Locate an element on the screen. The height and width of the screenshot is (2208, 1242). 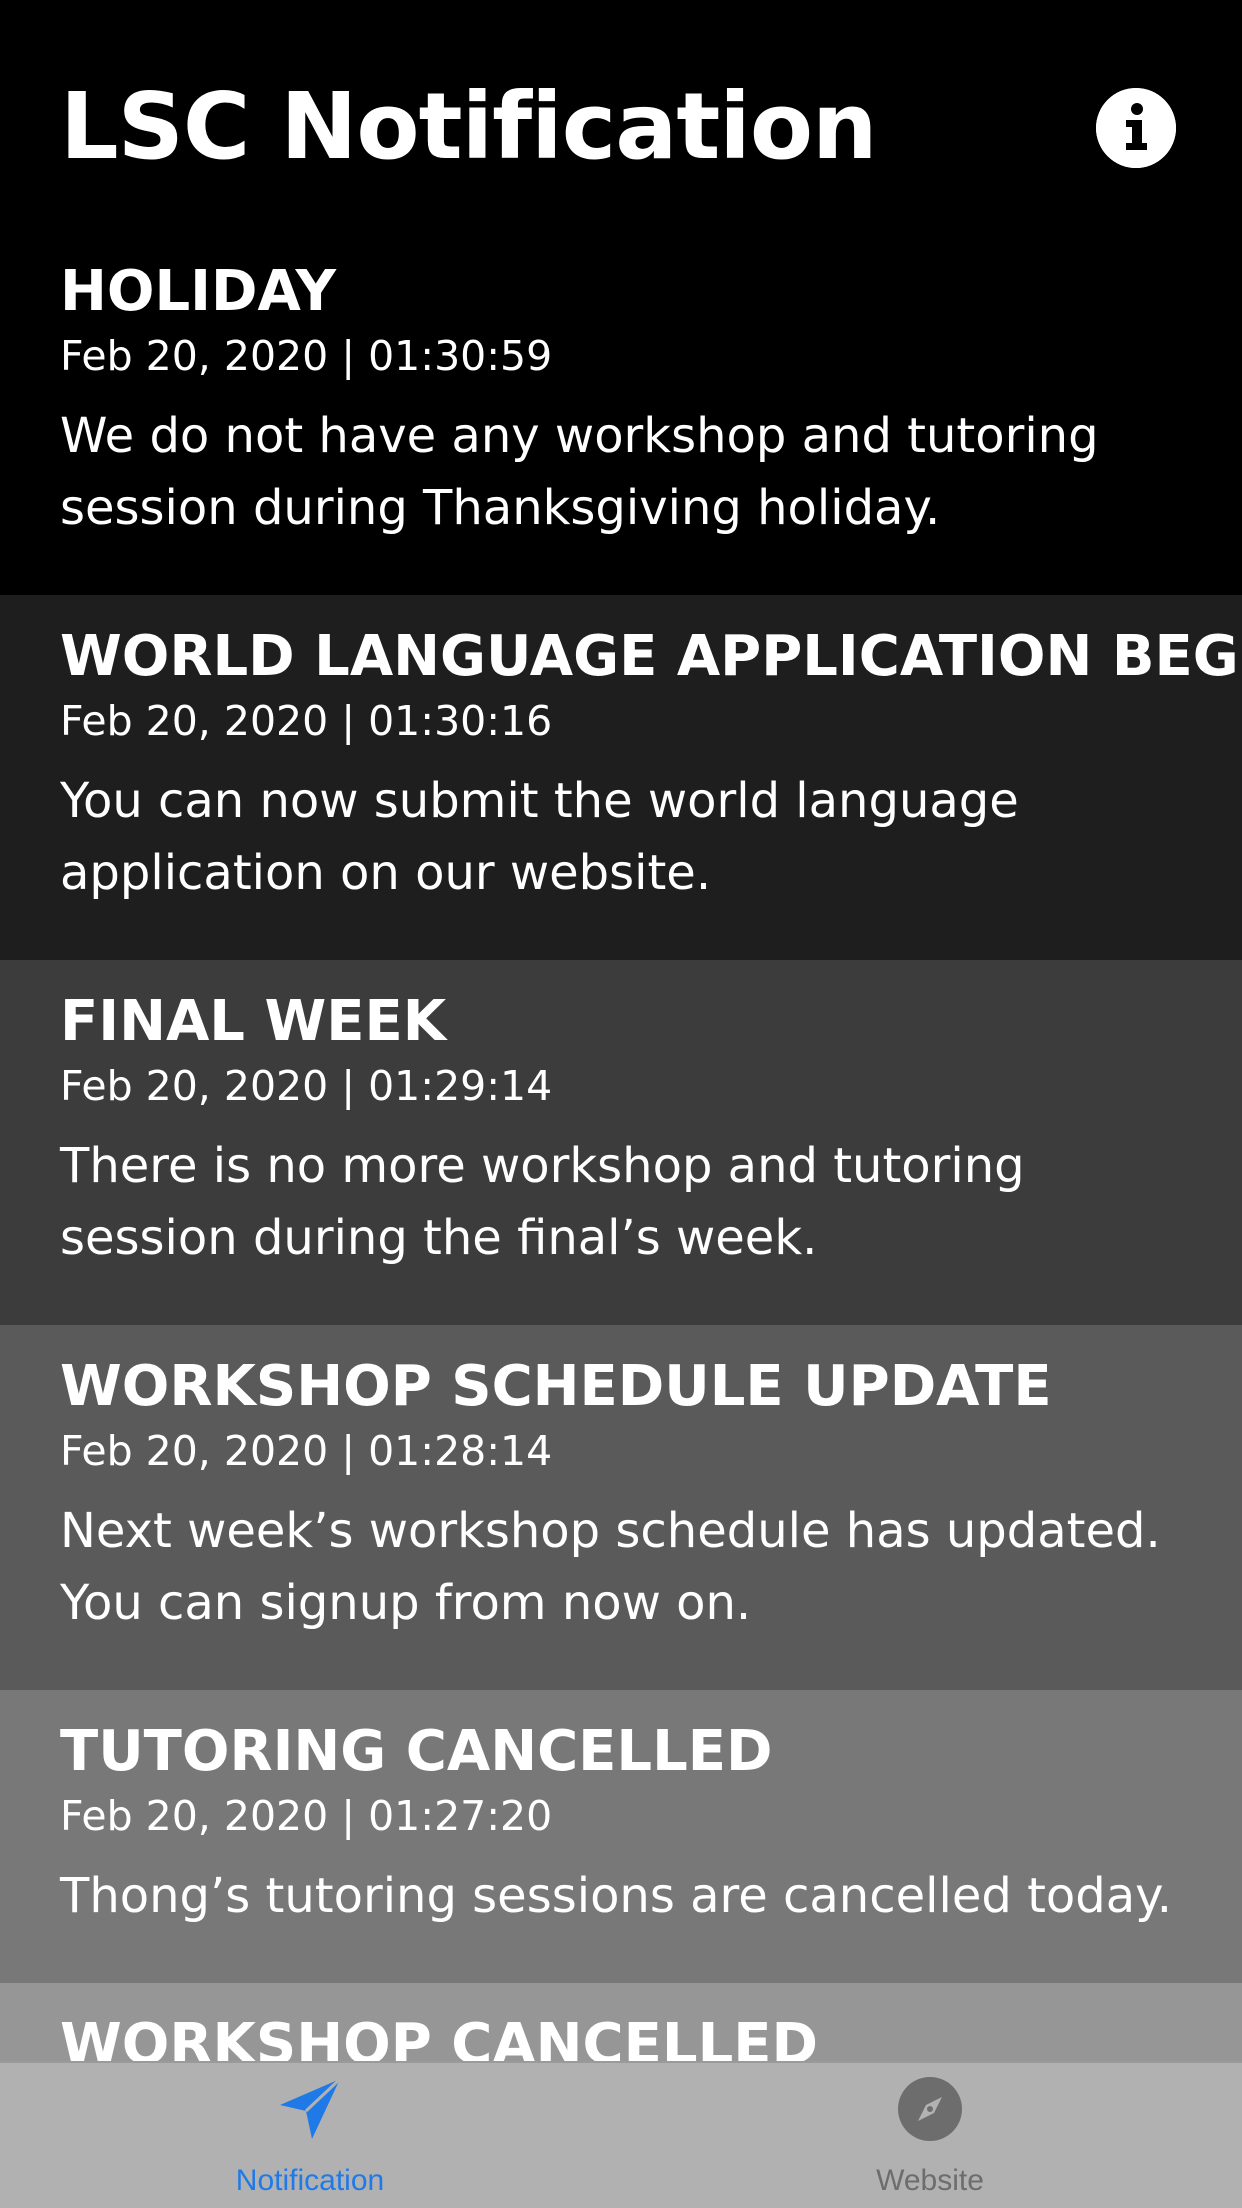
notification-timestamp: Feb 20, 2020 | 01:29:14 is located at coordinates (306, 1086).